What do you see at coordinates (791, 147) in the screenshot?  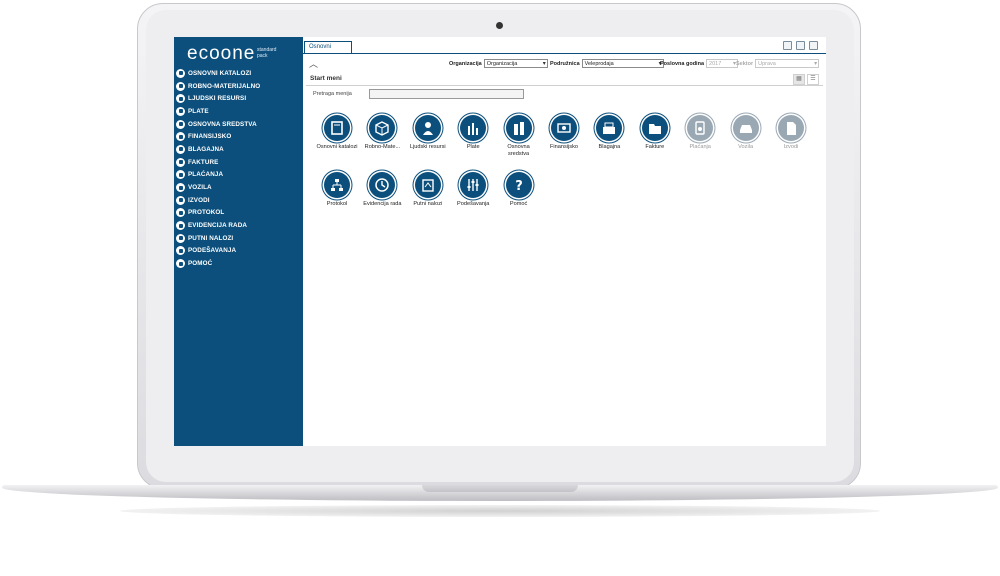 I see `module-tile-label: Izvodi` at bounding box center [791, 147].